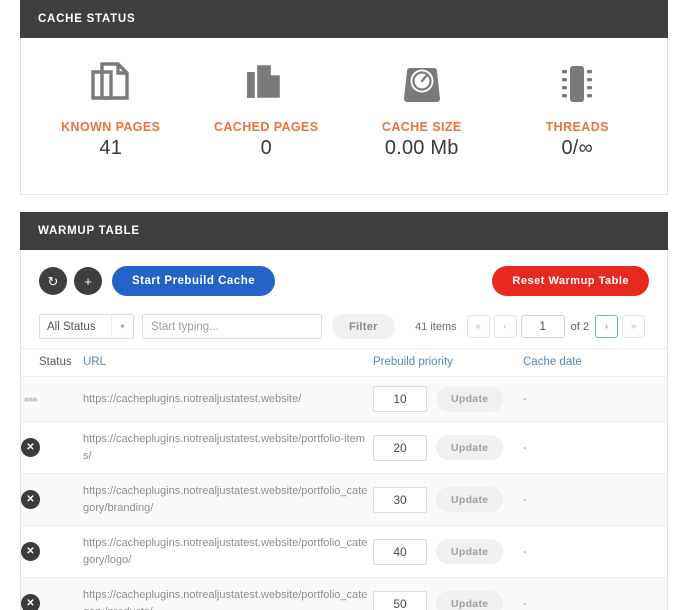 This screenshot has width=688, height=610. What do you see at coordinates (478, 326) in the screenshot?
I see `pagination-first-button: «` at bounding box center [478, 326].